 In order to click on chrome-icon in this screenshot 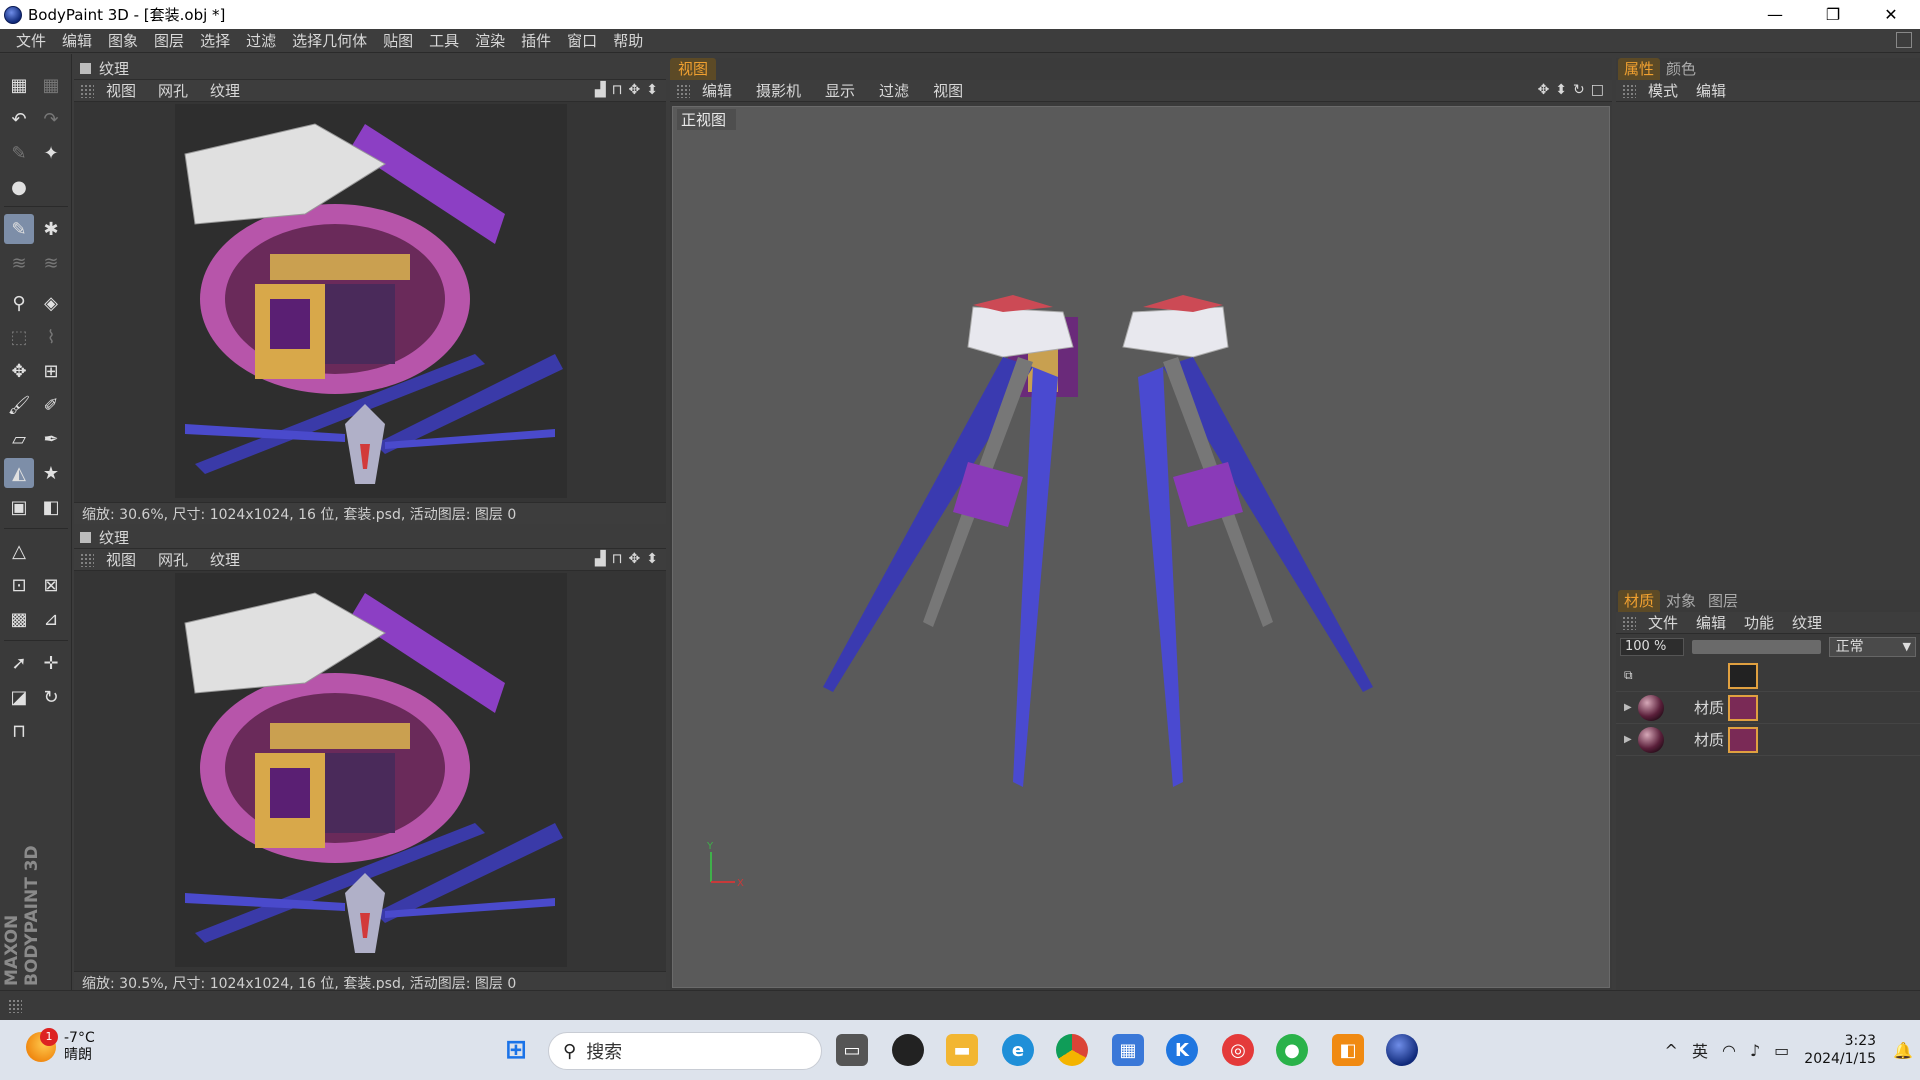, I will do `click(1072, 1050)`.